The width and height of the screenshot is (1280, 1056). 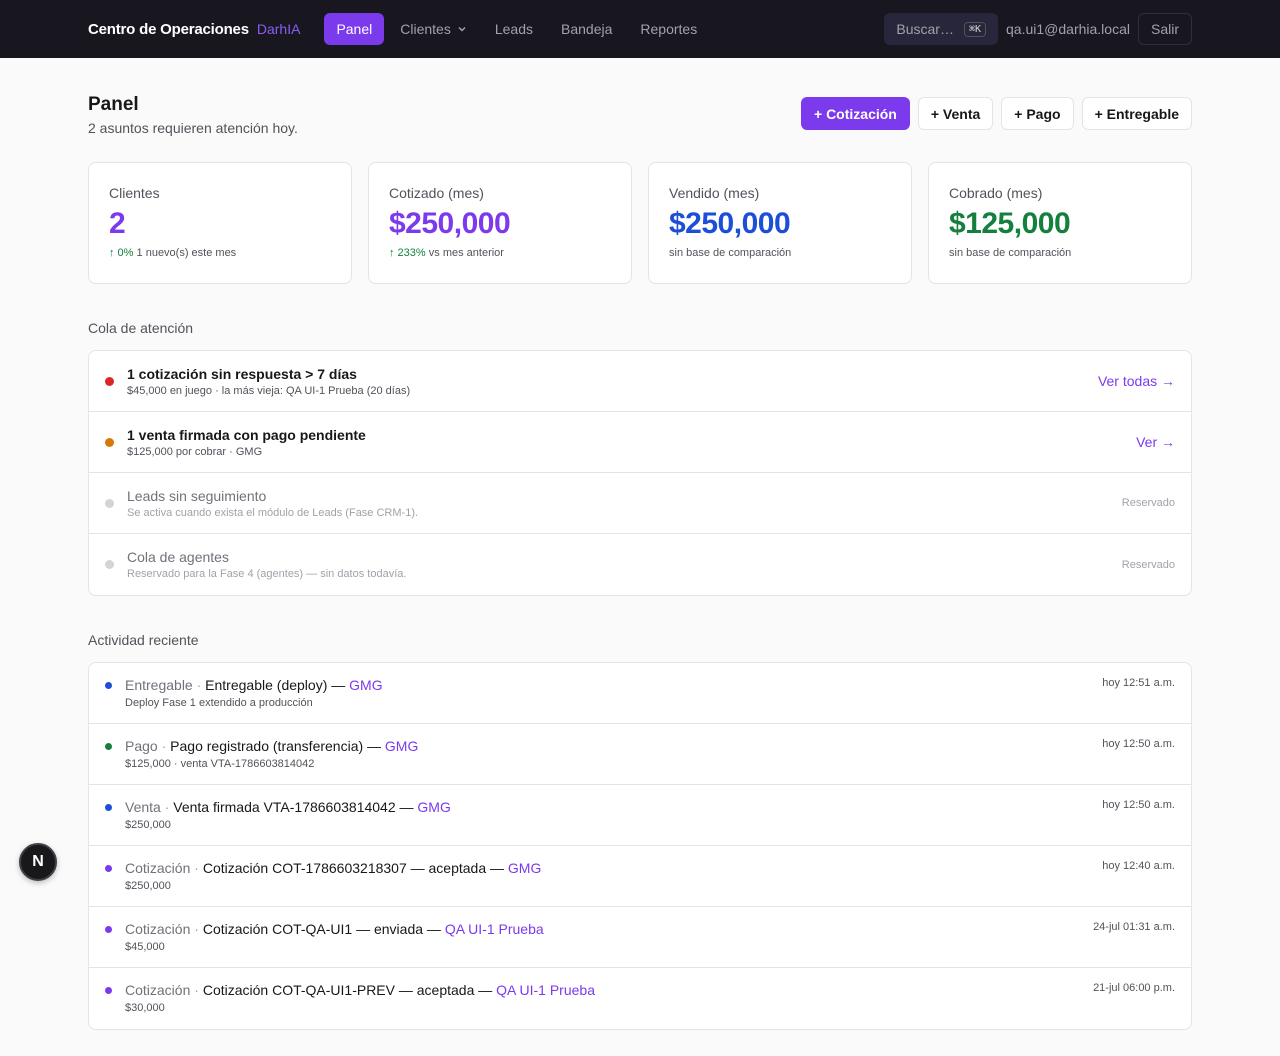 I want to click on brand-name: Centro de Operaciones, so click(x=168, y=29).